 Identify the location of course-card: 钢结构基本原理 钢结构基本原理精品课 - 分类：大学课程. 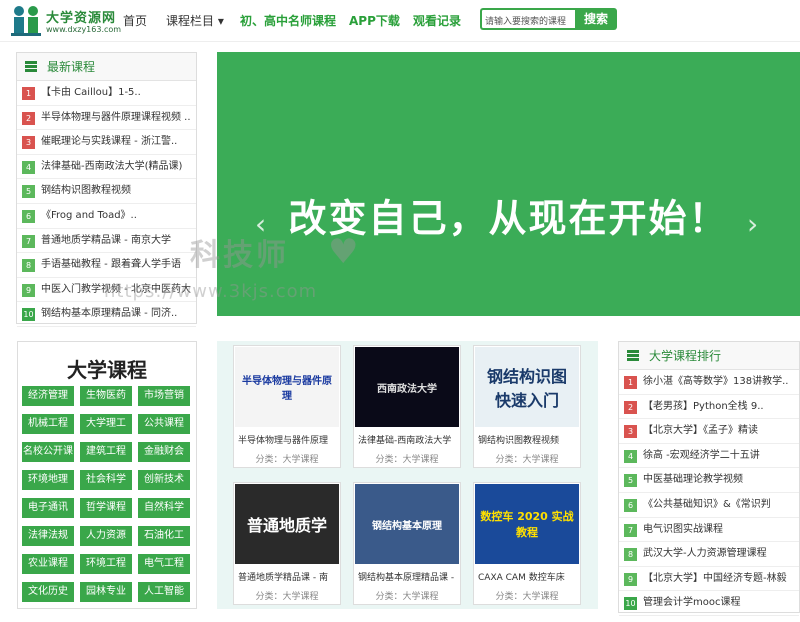
(407, 543).